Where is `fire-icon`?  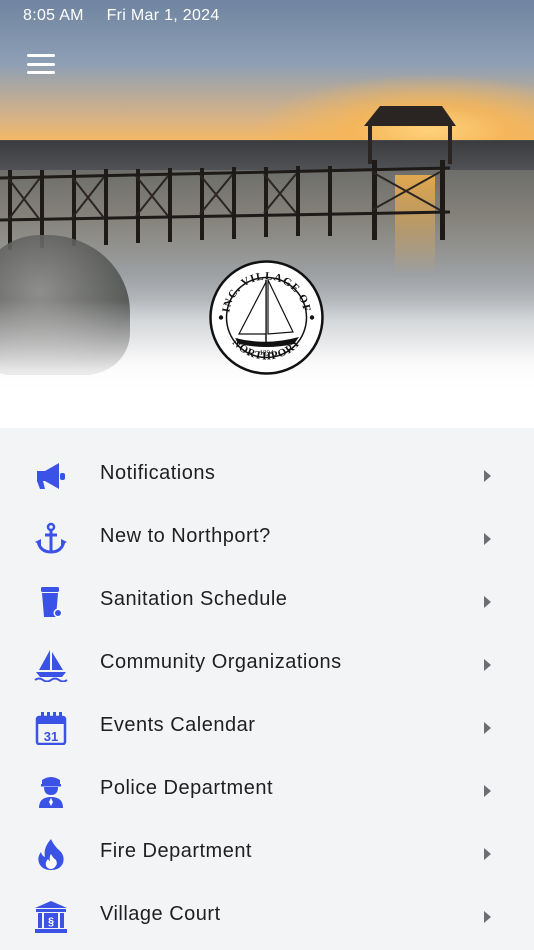
fire-icon is located at coordinates (51, 854).